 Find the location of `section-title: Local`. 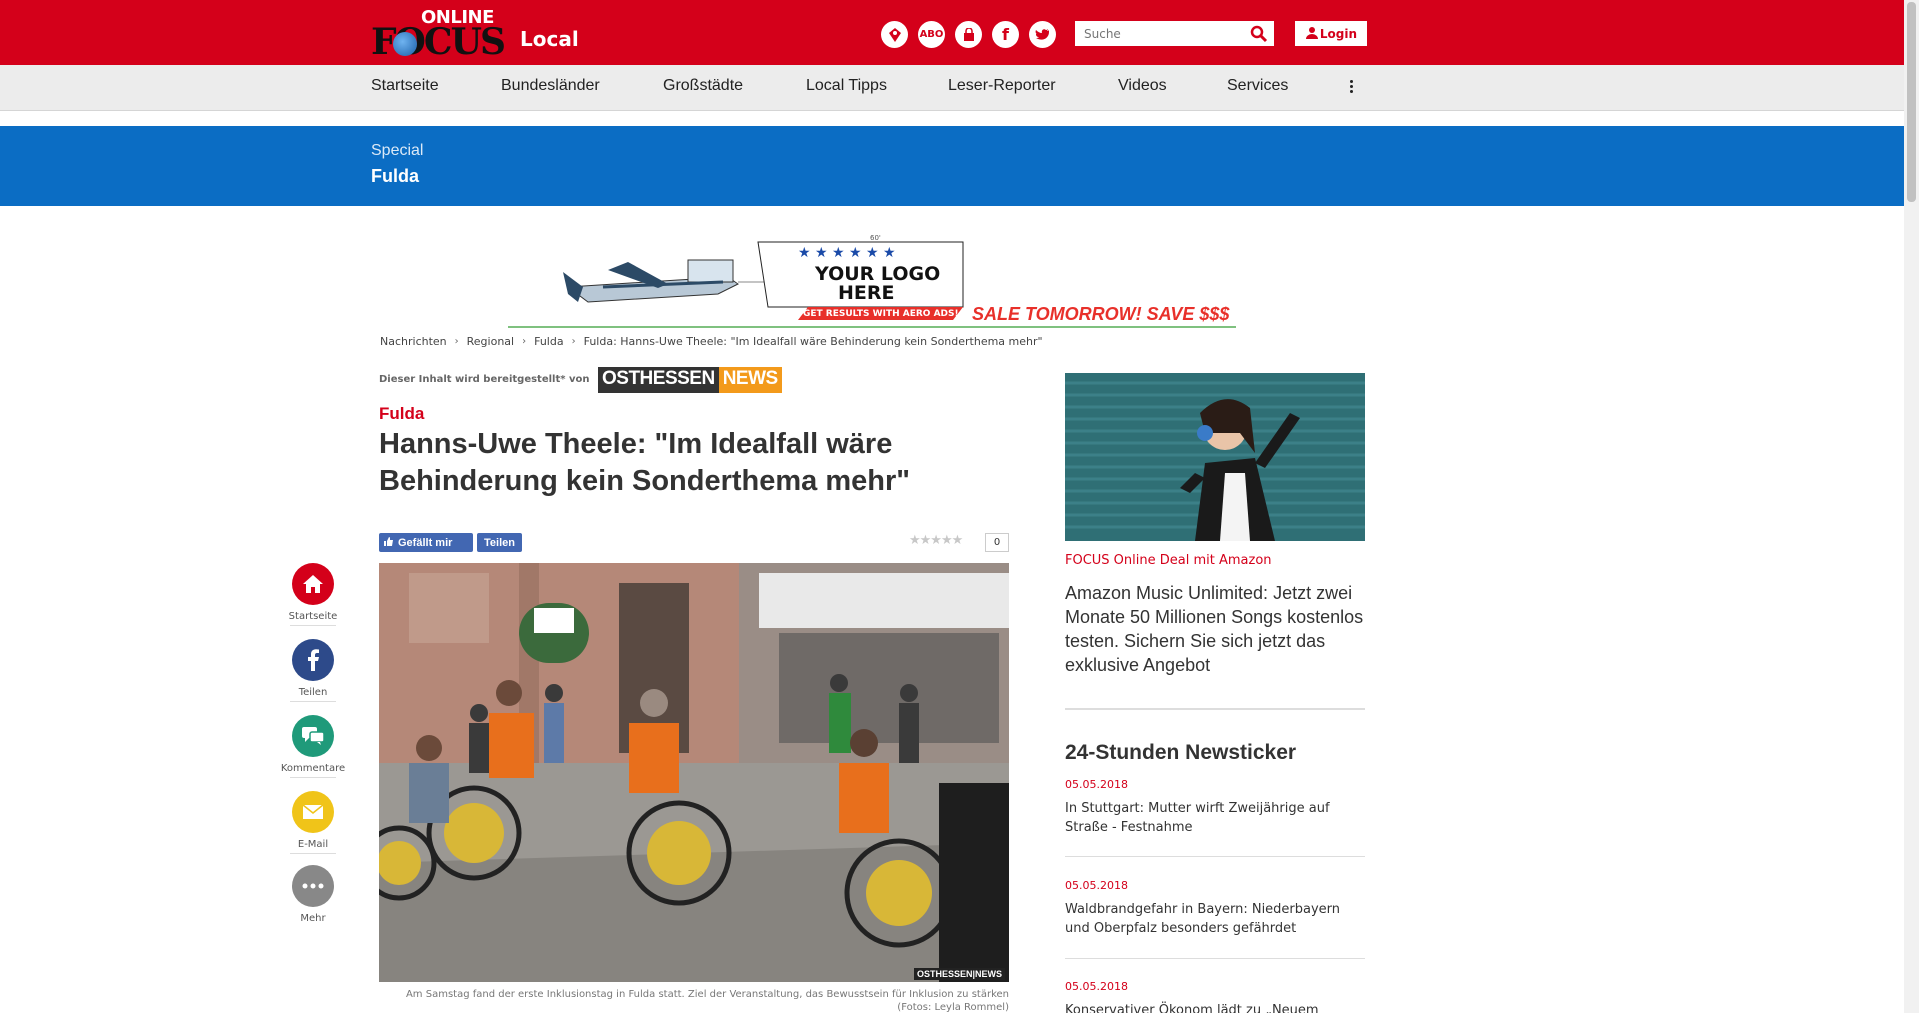

section-title: Local is located at coordinates (549, 39).